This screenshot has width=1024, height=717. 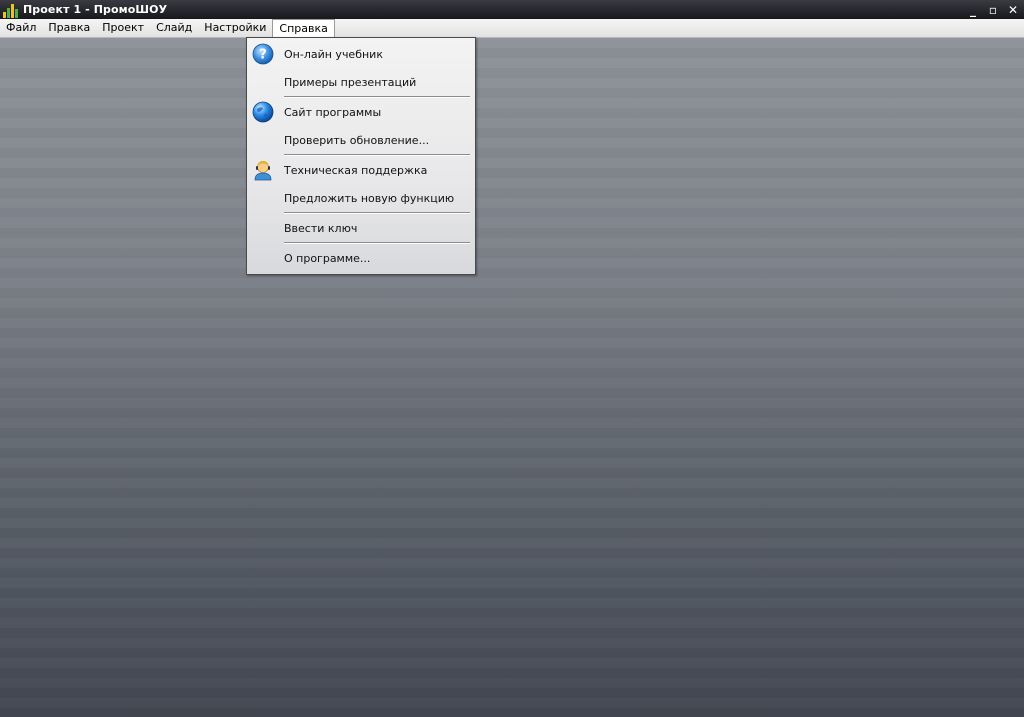 What do you see at coordinates (350, 82) in the screenshot?
I see `menu-item-label: Примеры презентаций` at bounding box center [350, 82].